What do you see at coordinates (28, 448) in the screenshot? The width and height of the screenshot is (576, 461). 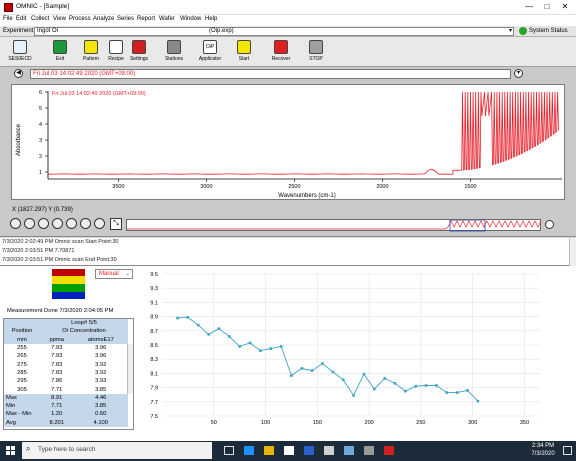 I see `search-icon: ⌕` at bounding box center [28, 448].